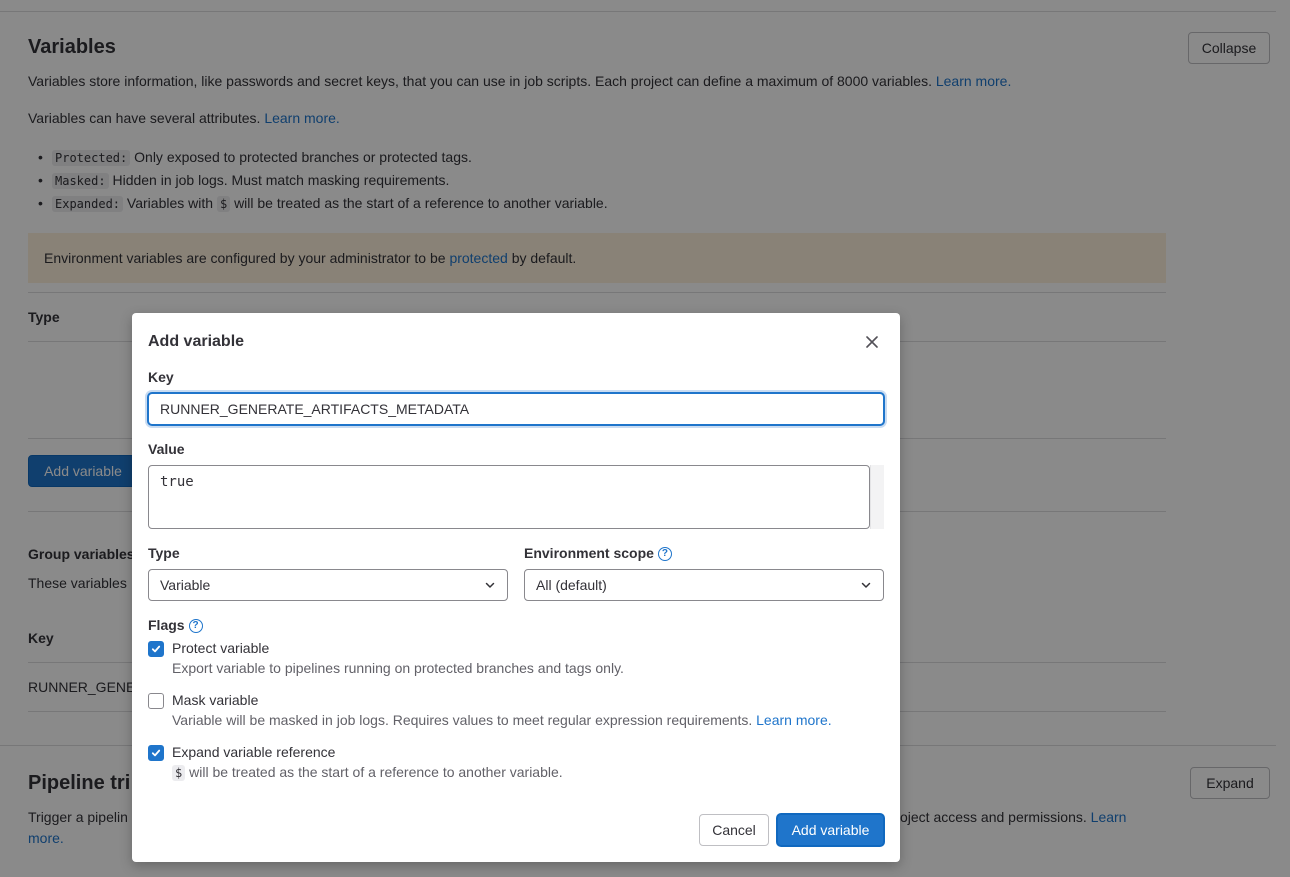 The image size is (1290, 877). Describe the element at coordinates (872, 342) in the screenshot. I see `close-icon` at that location.